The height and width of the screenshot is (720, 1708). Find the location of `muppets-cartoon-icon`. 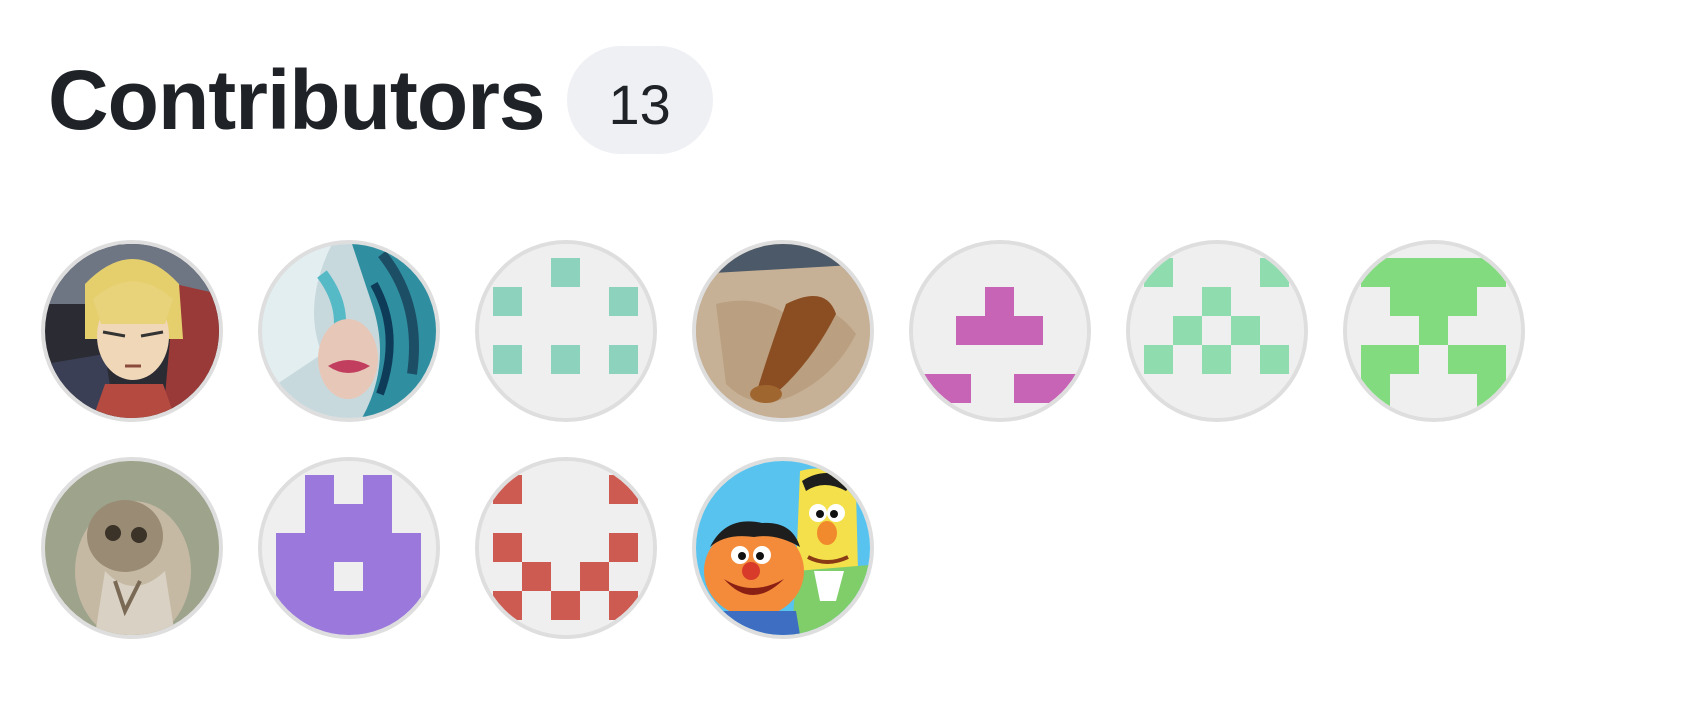

muppets-cartoon-icon is located at coordinates (783, 548).